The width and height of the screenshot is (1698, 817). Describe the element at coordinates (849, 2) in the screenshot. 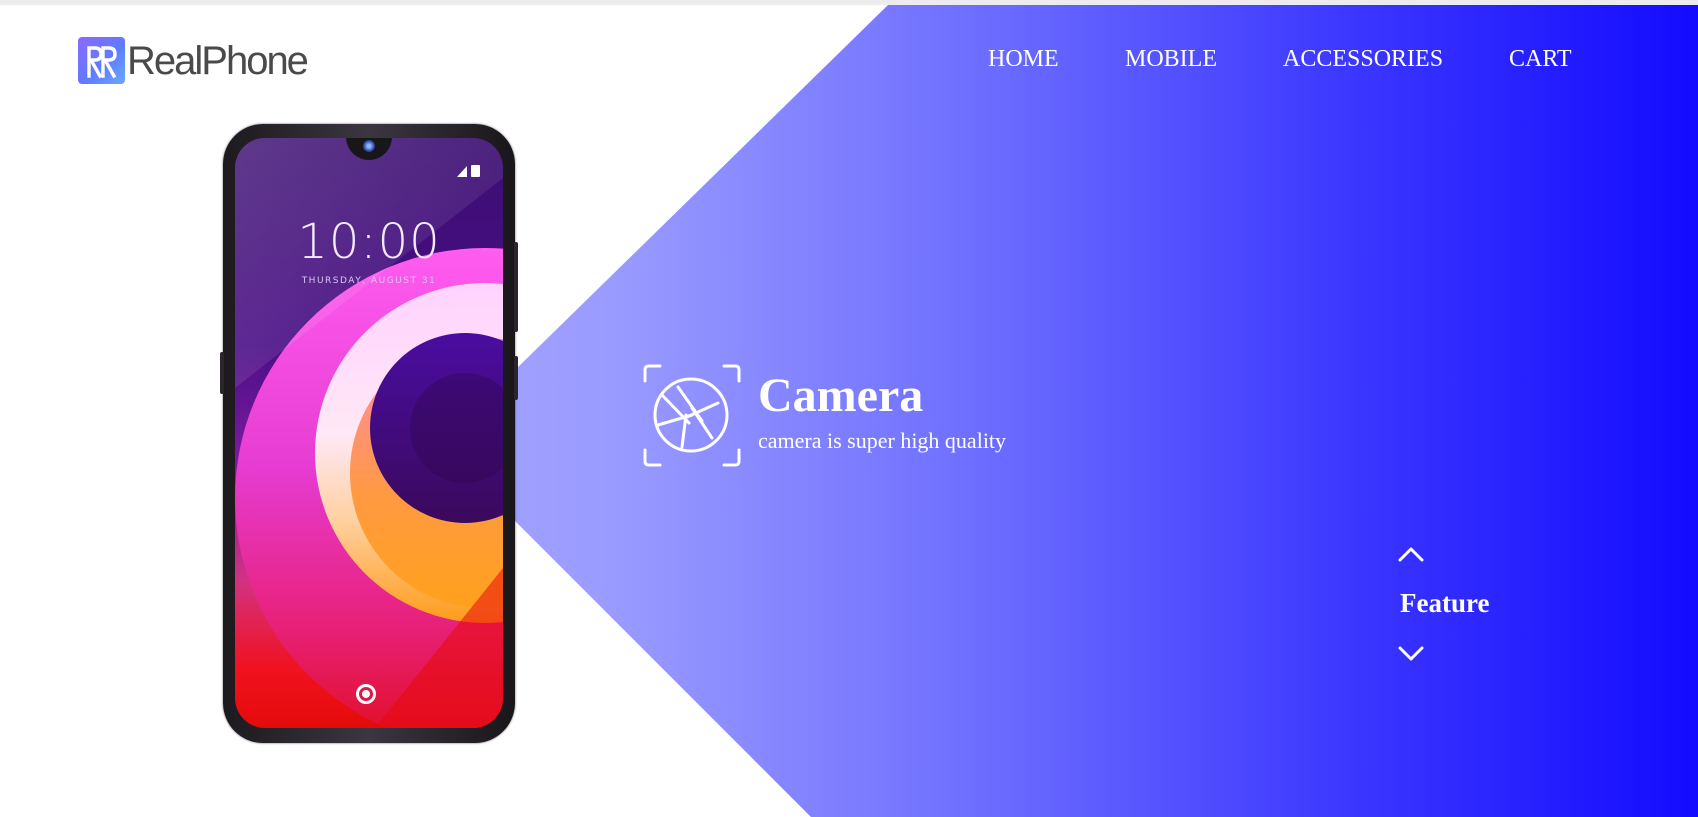

I see `top-border` at that location.